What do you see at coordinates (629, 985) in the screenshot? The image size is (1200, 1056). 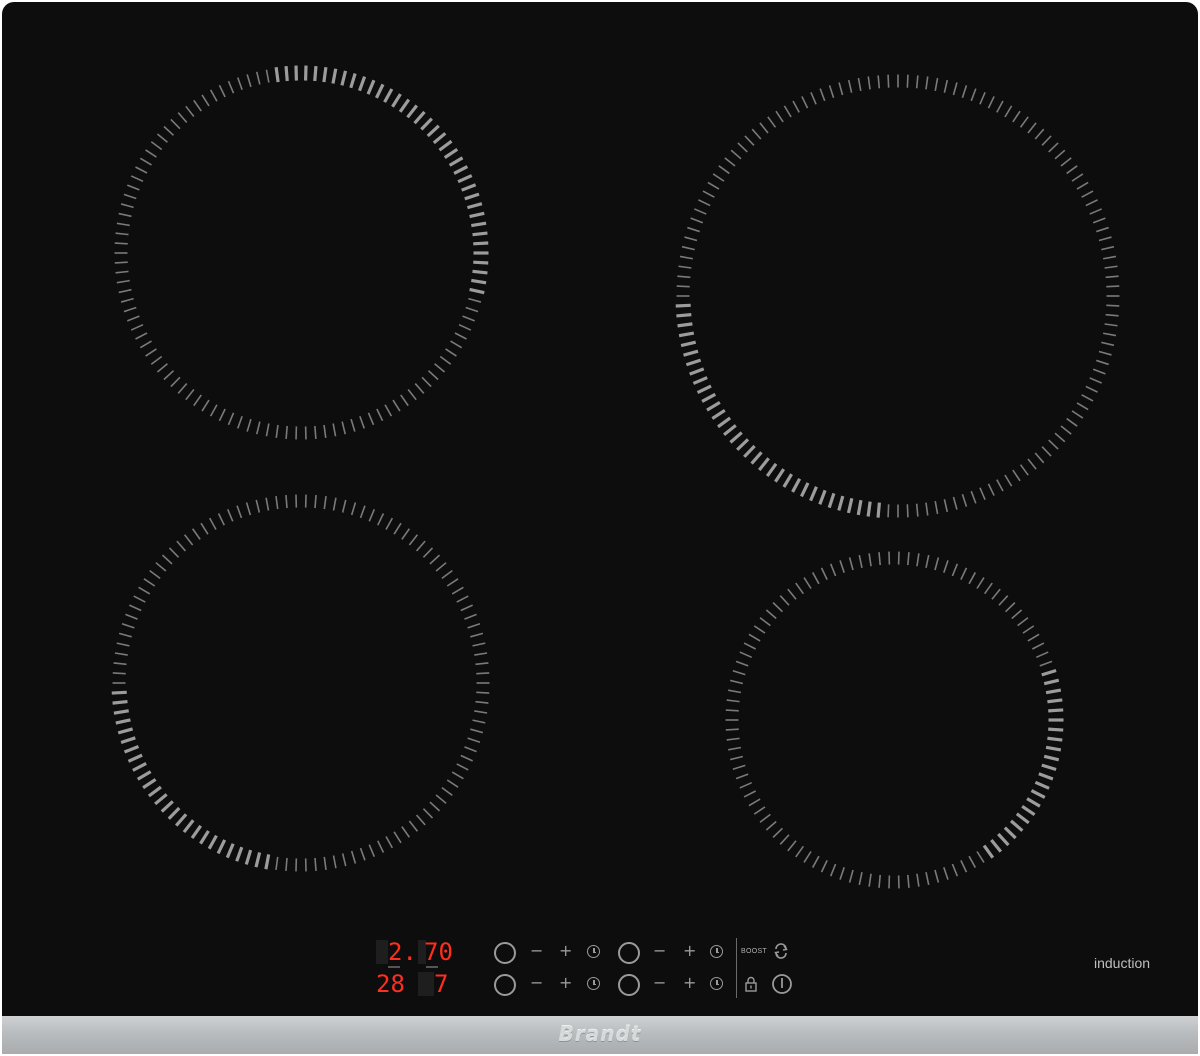 I see `zone-select-button-rear-right` at bounding box center [629, 985].